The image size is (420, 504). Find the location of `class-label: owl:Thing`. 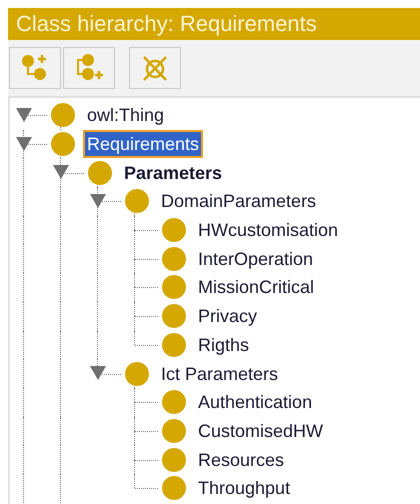

class-label: owl:Thing is located at coordinates (125, 115).